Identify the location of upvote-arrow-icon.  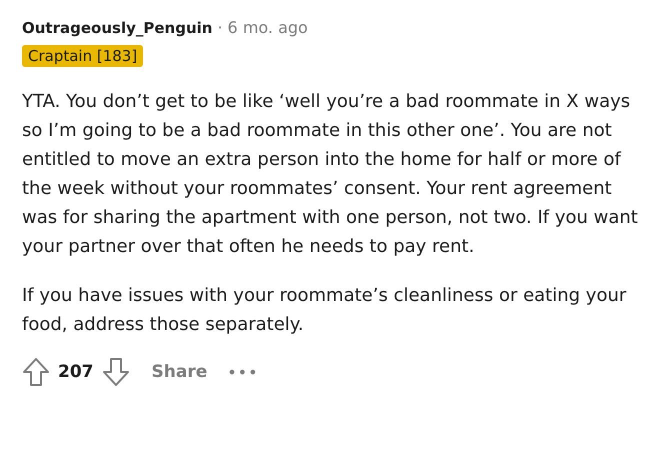
(36, 372).